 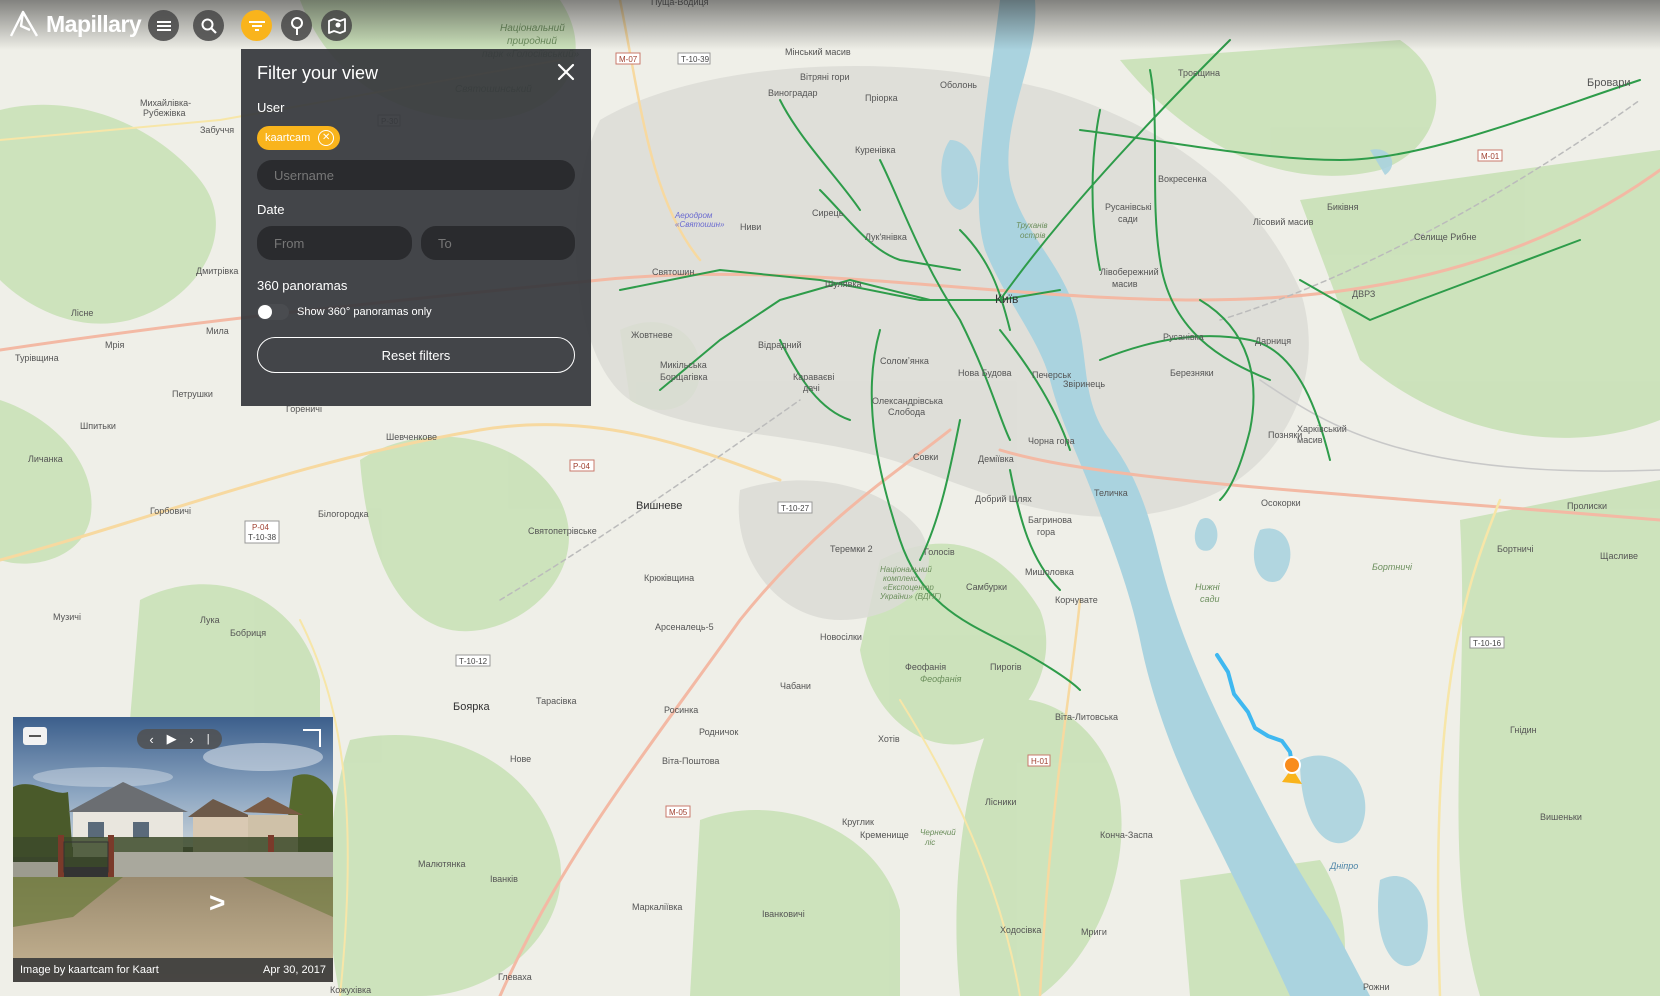 I want to click on date-from-input, so click(x=334, y=243).